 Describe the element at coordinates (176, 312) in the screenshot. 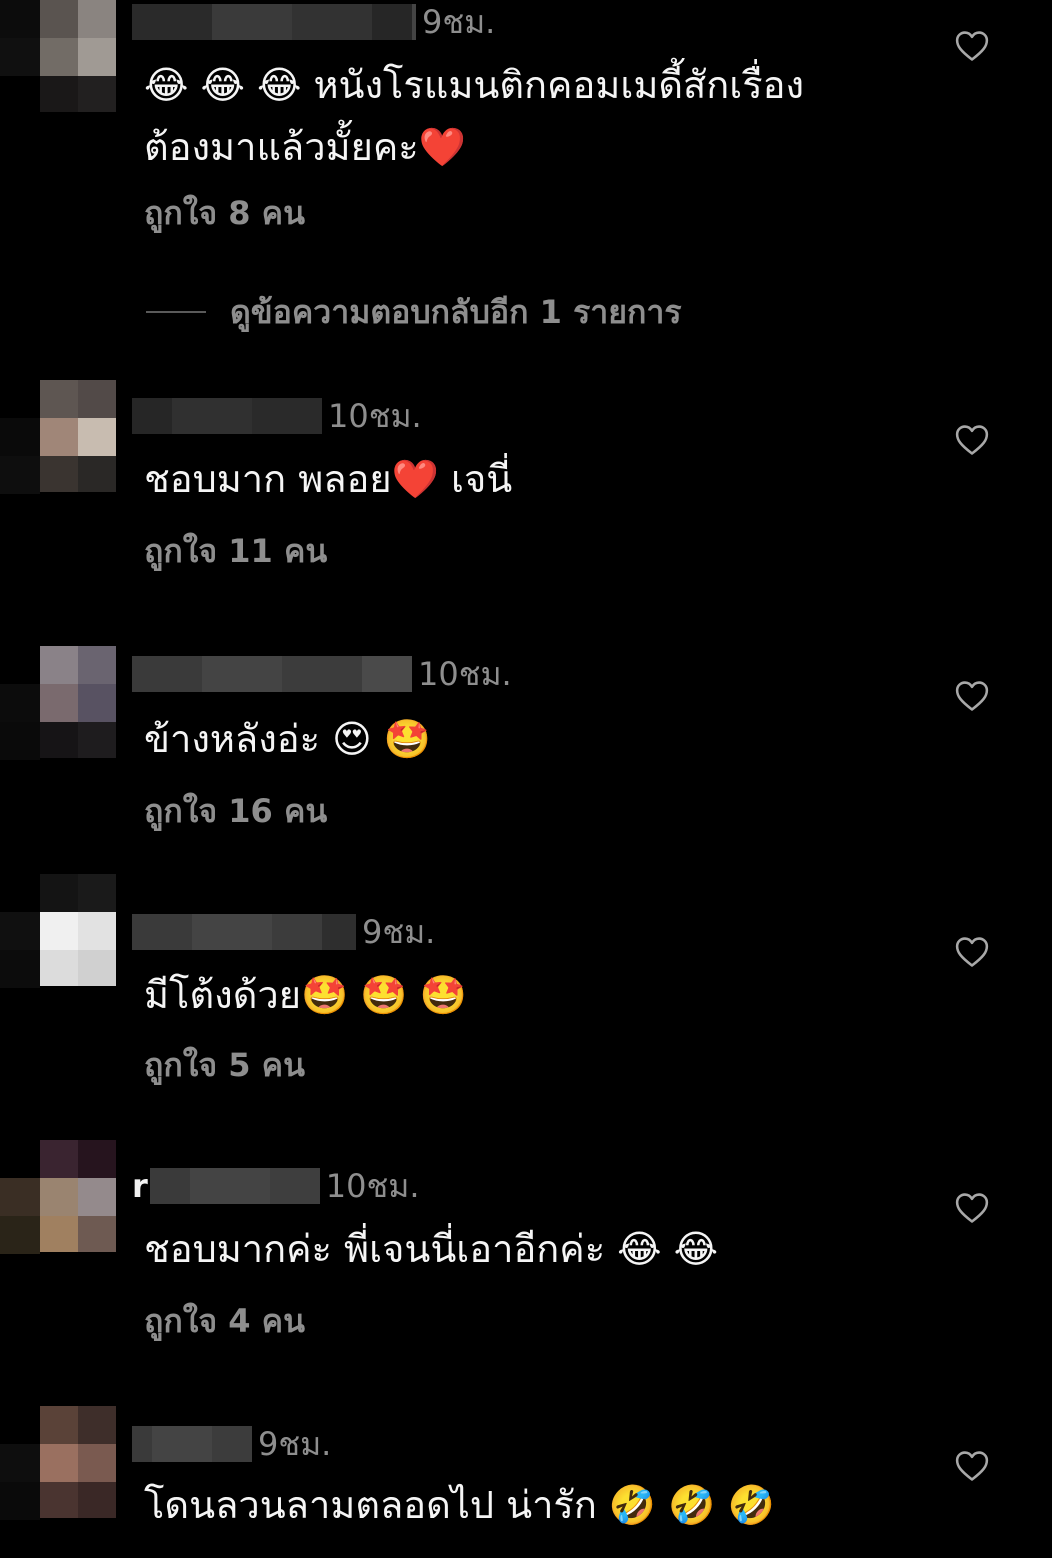

I see `replies-divider` at that location.